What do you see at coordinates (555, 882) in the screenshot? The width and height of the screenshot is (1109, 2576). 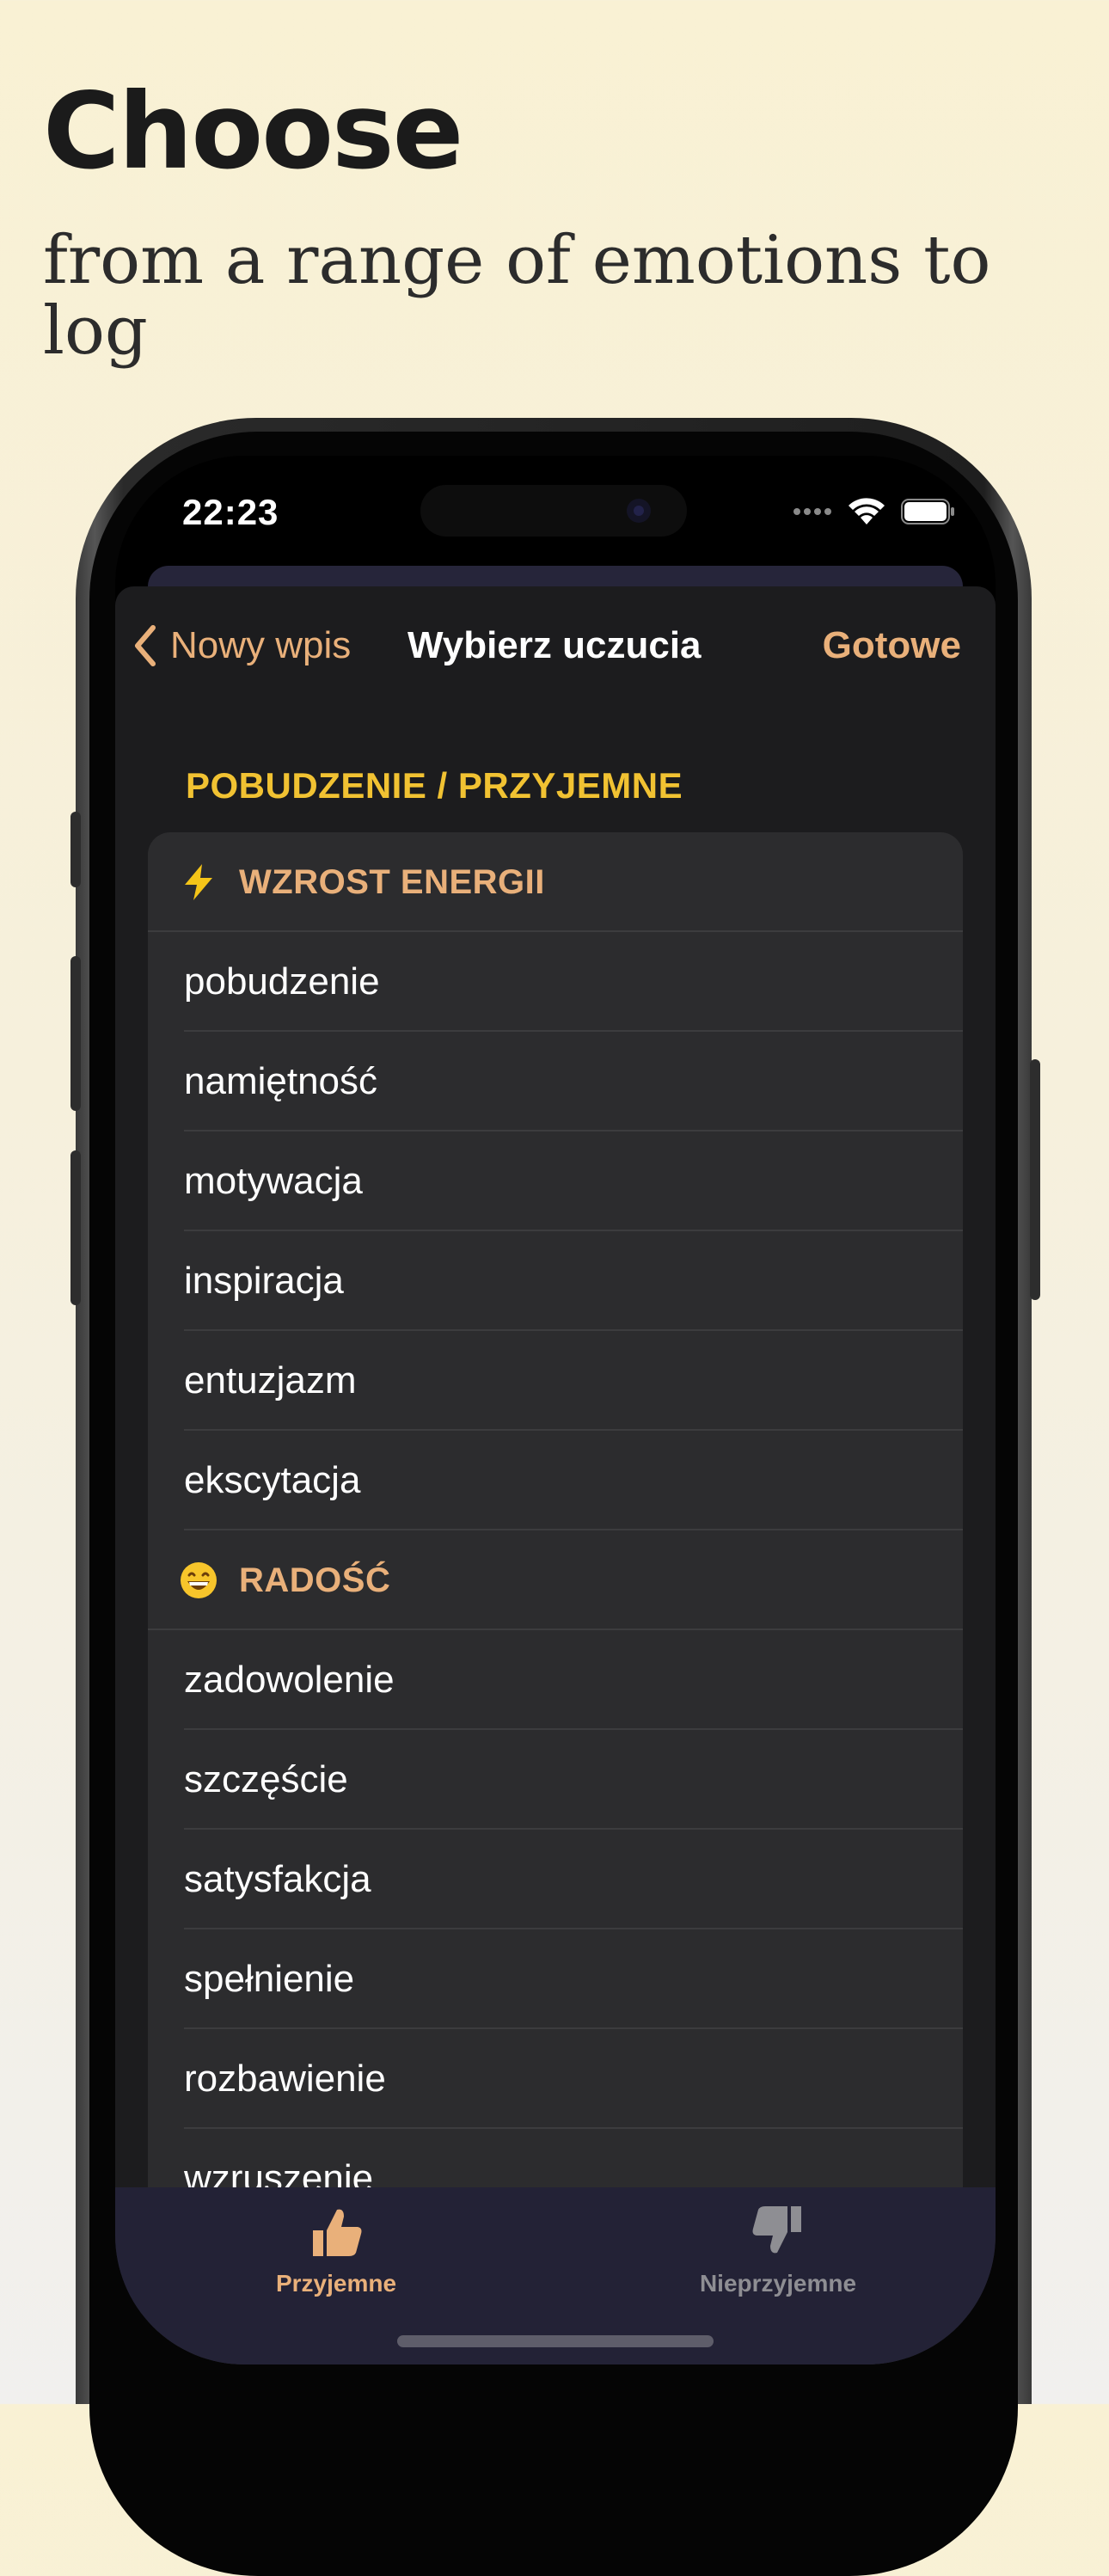 I see `group-header: WZROST ENERGII` at bounding box center [555, 882].